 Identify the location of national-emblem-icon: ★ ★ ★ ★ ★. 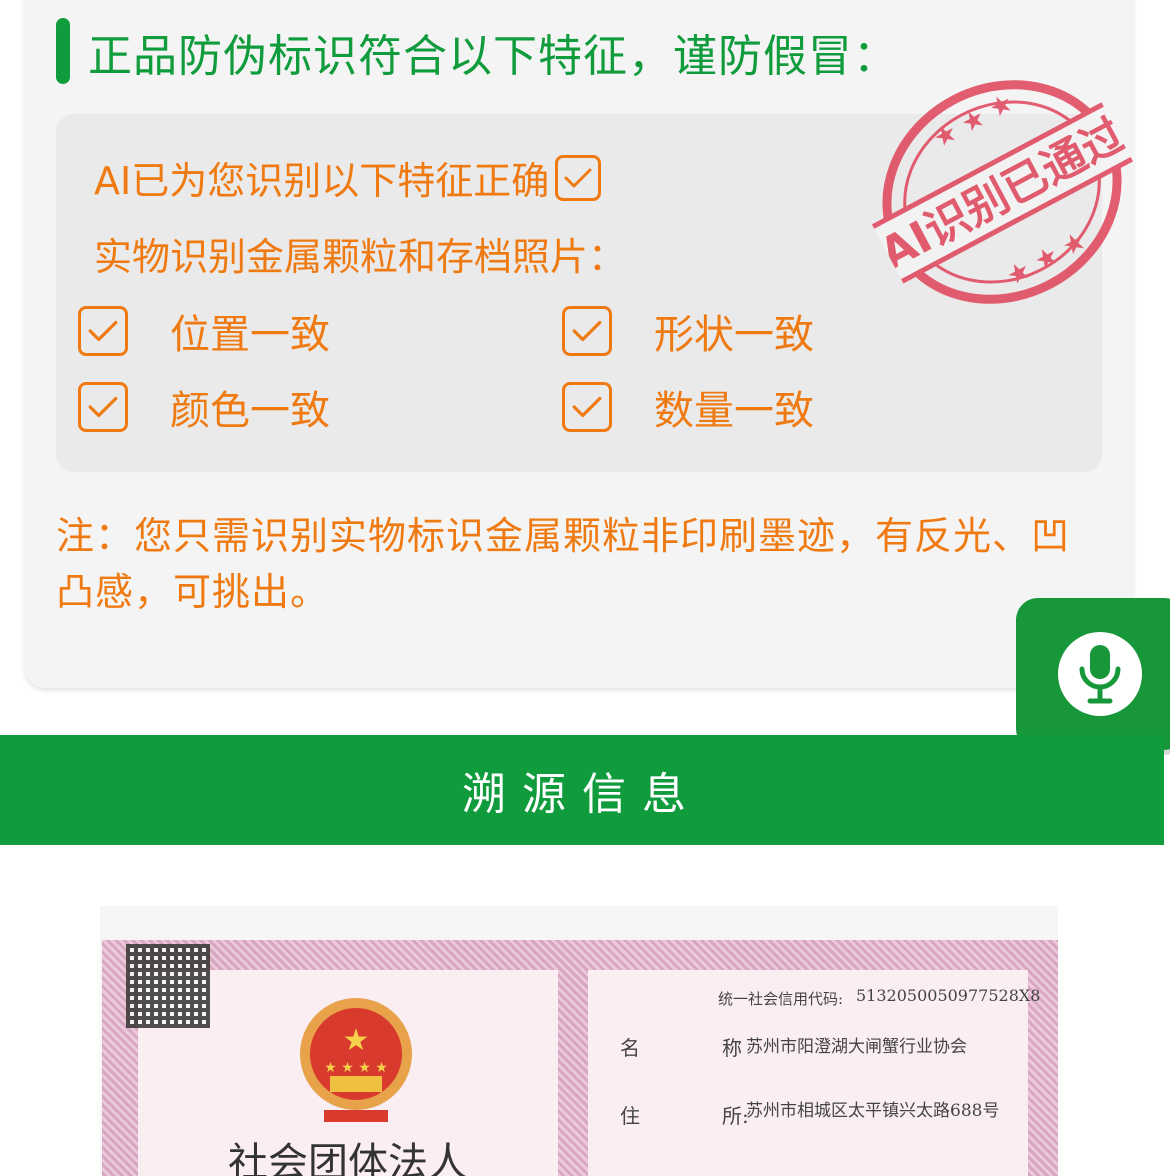
(356, 1060).